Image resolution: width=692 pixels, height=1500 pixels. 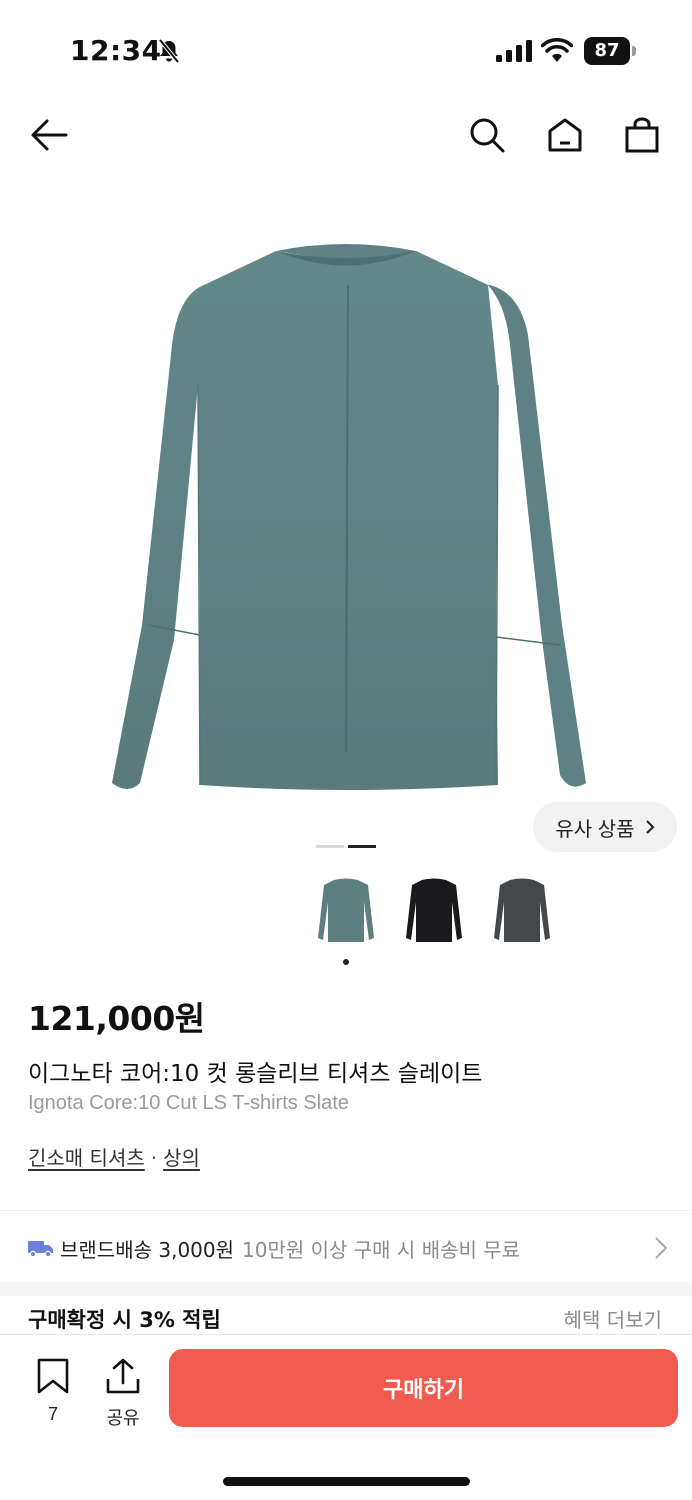 I want to click on image-pager, so click(x=346, y=846).